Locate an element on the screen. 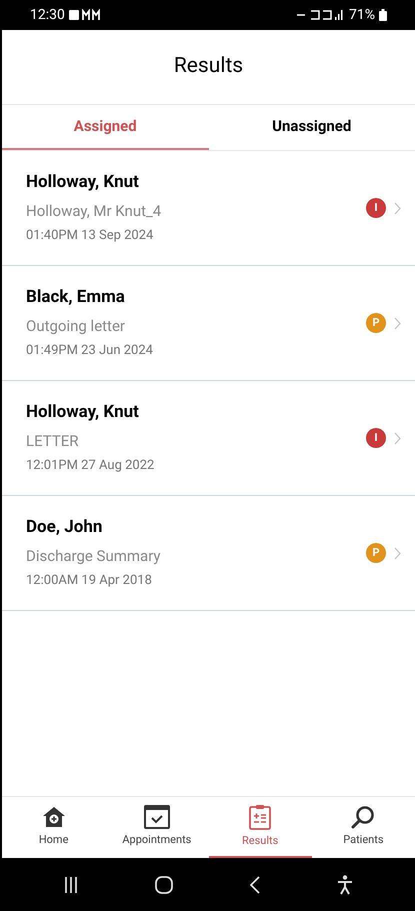  nav-tab: Patients is located at coordinates (363, 827).